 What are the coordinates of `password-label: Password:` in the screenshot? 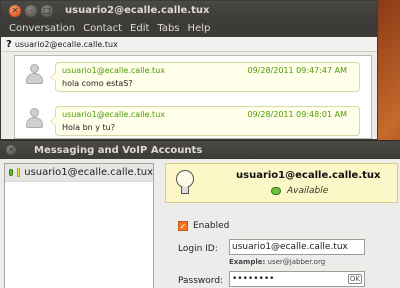 It's located at (201, 281).